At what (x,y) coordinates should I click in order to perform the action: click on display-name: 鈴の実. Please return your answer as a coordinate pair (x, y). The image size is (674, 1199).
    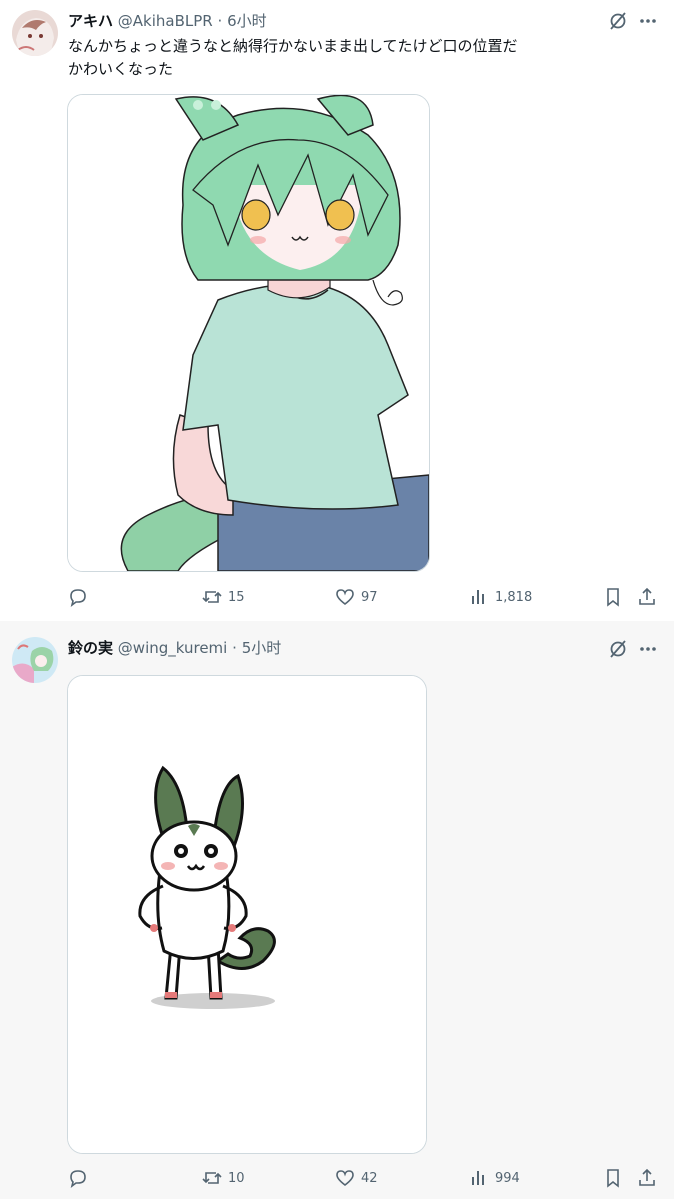
    Looking at the image, I should click on (90, 648).